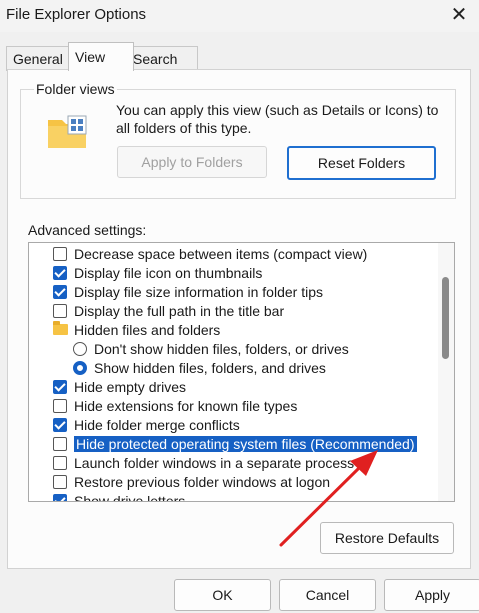  I want to click on folder-views-icon, so click(67, 131).